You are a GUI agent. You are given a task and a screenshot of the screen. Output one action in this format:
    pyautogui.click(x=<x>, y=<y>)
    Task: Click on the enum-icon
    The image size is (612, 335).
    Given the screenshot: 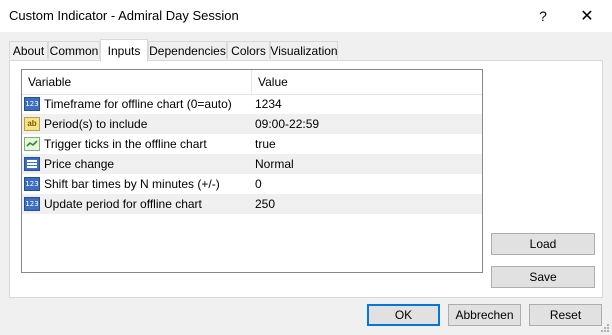 What is the action you would take?
    pyautogui.click(x=32, y=164)
    